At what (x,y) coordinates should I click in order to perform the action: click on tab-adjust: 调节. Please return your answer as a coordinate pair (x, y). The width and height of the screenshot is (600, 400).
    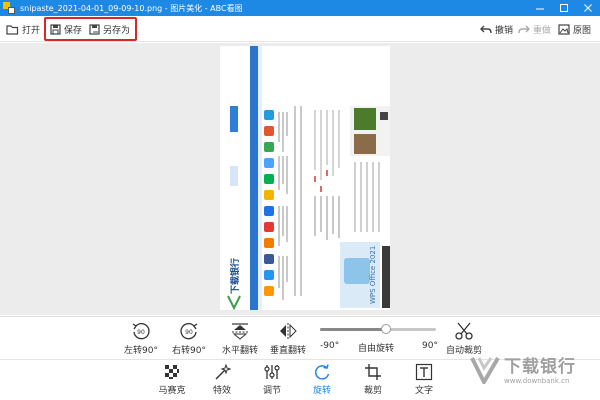
    Looking at the image, I should click on (272, 379).